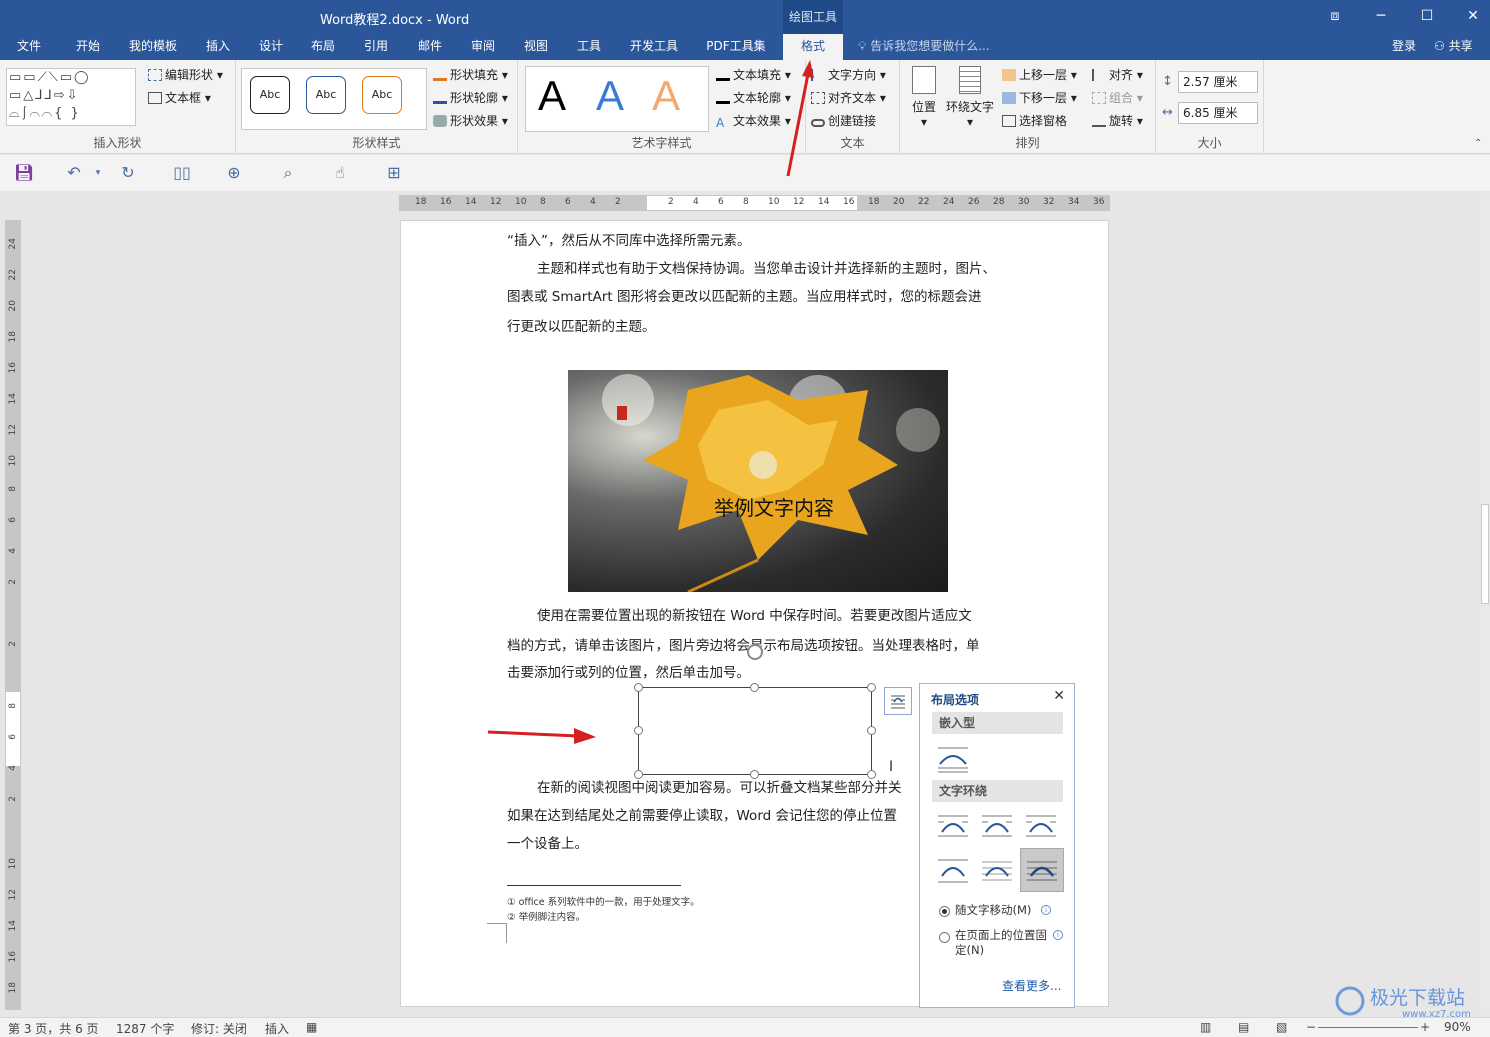 Image resolution: width=1490 pixels, height=1037 pixels. What do you see at coordinates (552, 96) in the screenshot?
I see `wordart-black: A` at bounding box center [552, 96].